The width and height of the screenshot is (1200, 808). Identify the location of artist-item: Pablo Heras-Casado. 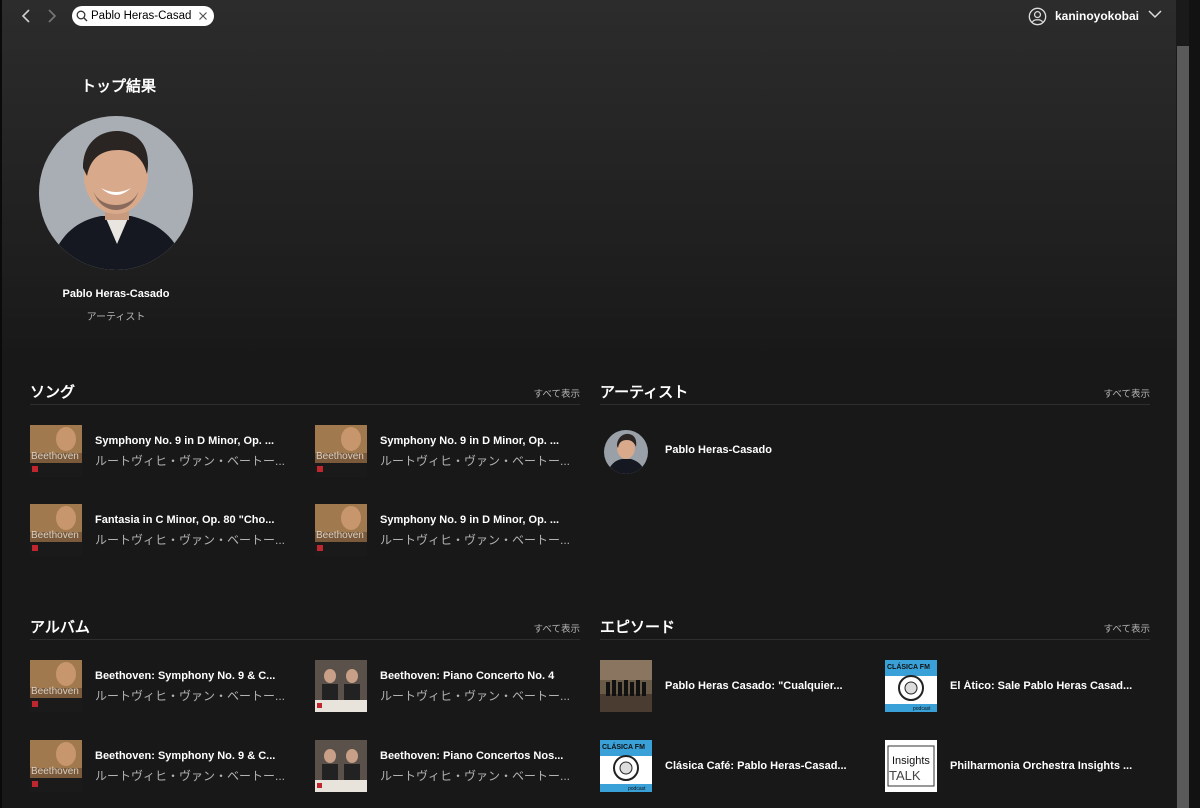
(754, 452).